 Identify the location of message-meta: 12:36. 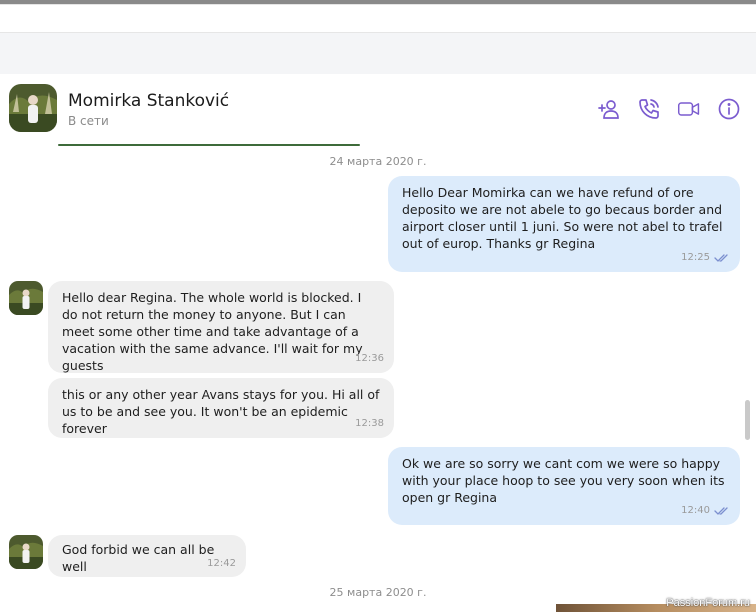
(369, 358).